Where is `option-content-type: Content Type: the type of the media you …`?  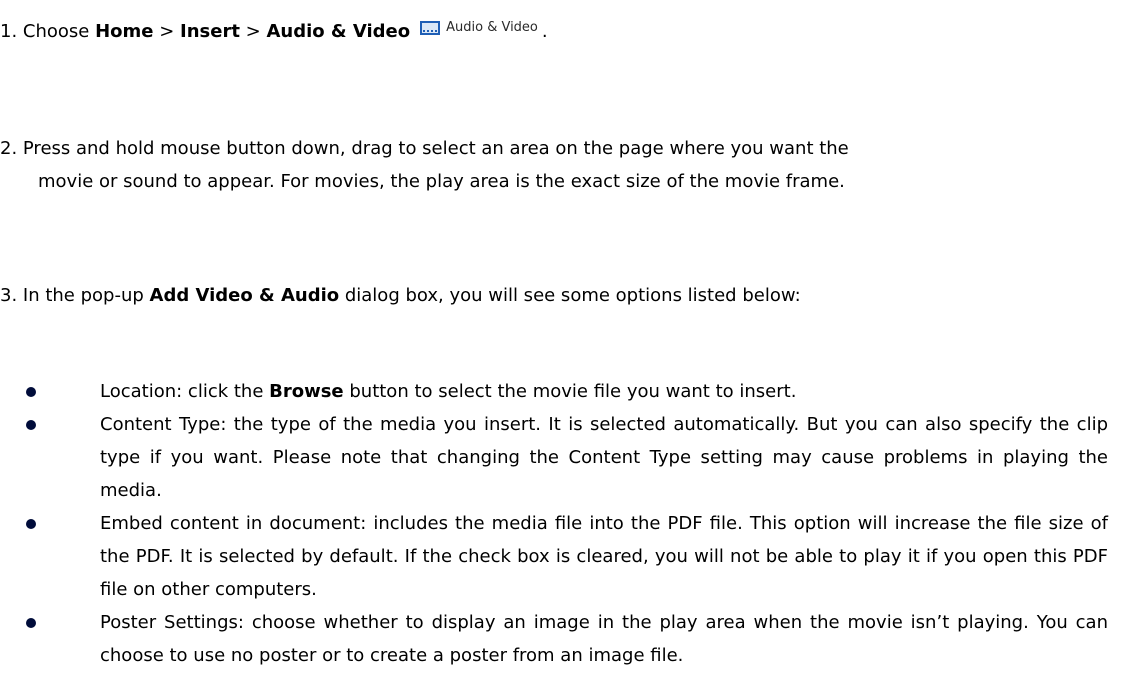
option-content-type: Content Type: the type of the media you … is located at coordinates (604, 457).